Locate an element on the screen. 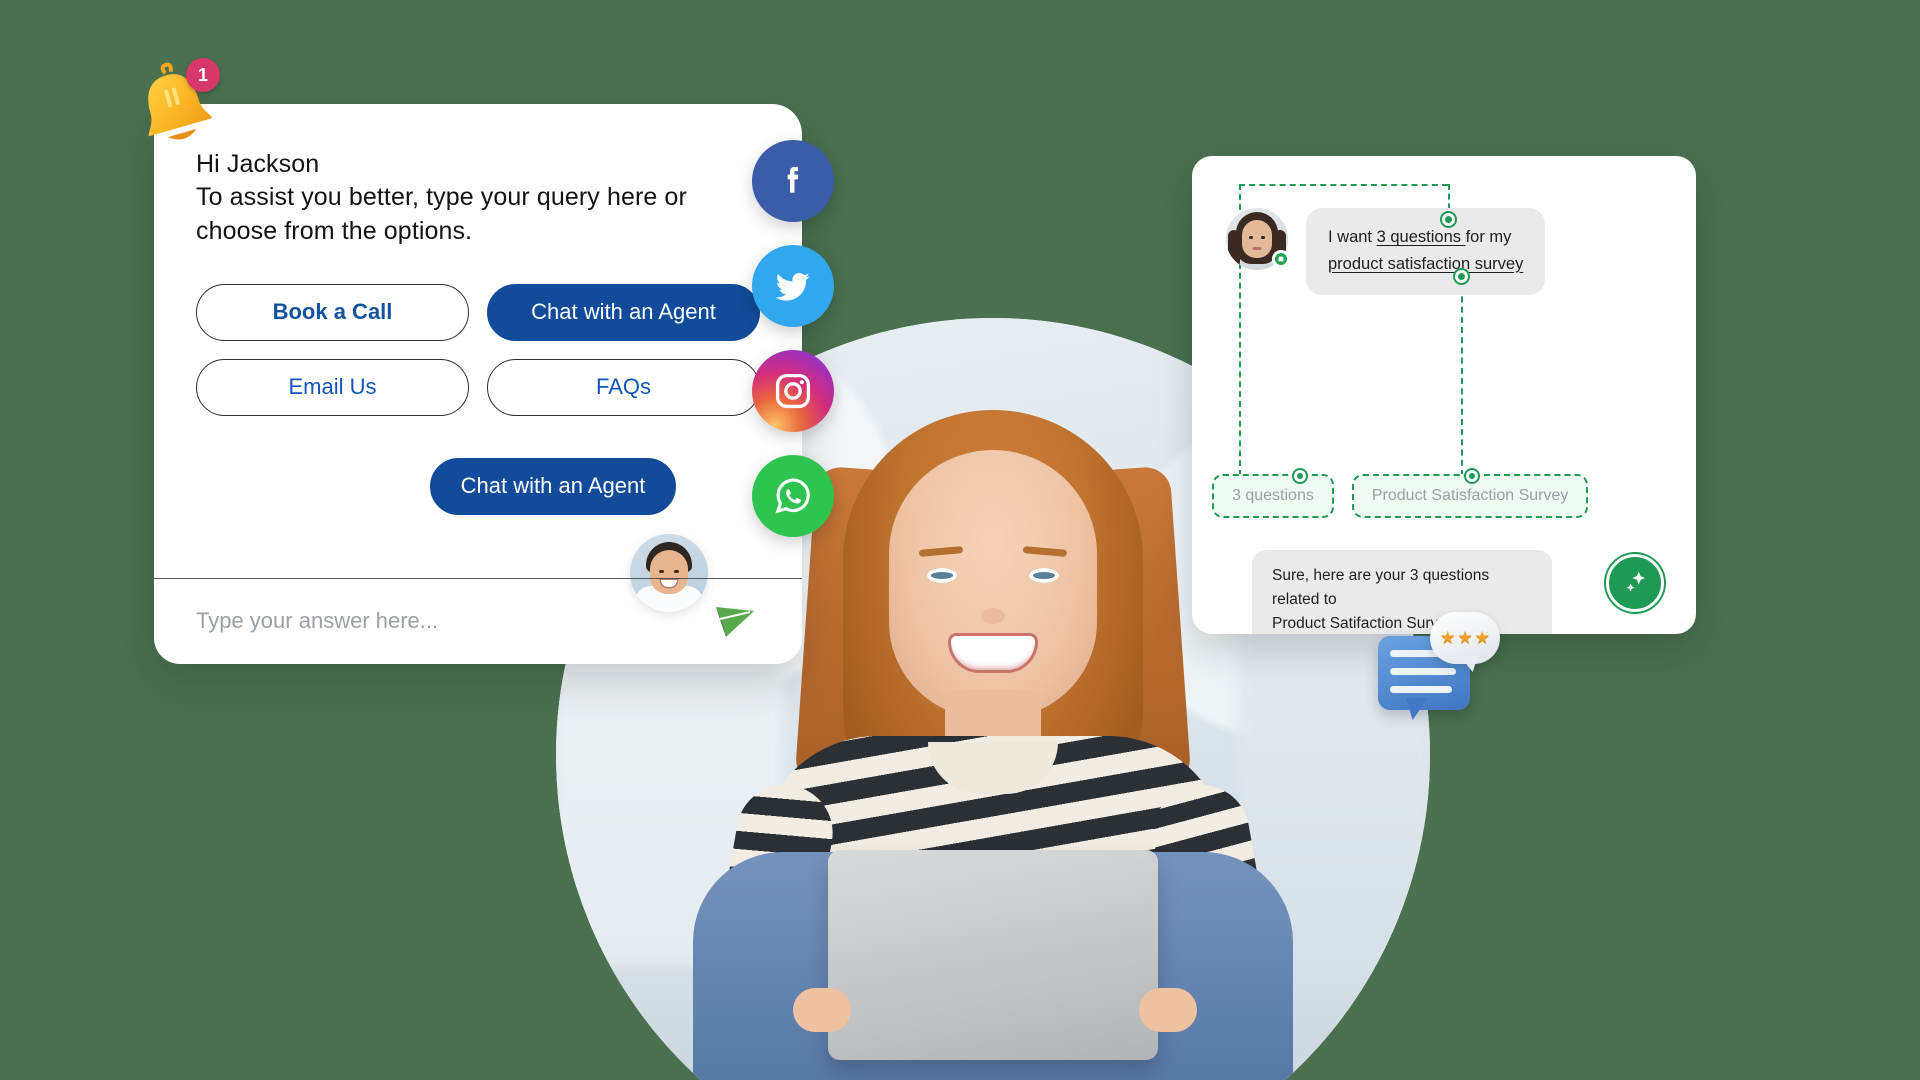 Image resolution: width=1920 pixels, height=1080 pixels. chip-question-count-label: 3 questions is located at coordinates (1273, 495).